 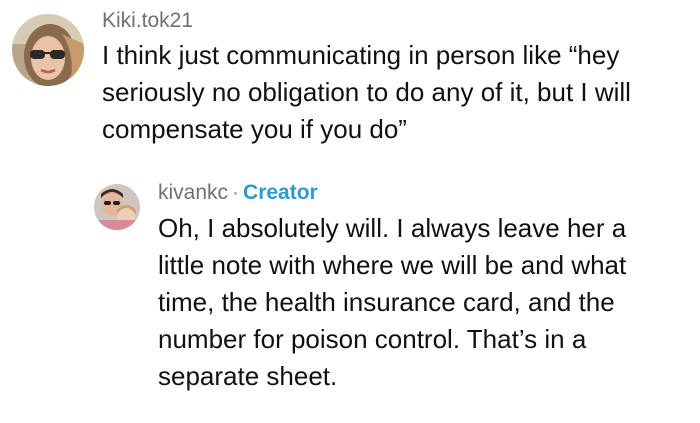 What do you see at coordinates (418, 193) in the screenshot?
I see `reply-header: kivankc · Creator` at bounding box center [418, 193].